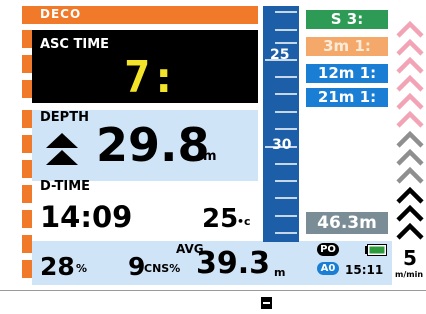 This screenshot has width=426, height=314. What do you see at coordinates (328, 249) in the screenshot?
I see `po-badge: PO` at bounding box center [328, 249].